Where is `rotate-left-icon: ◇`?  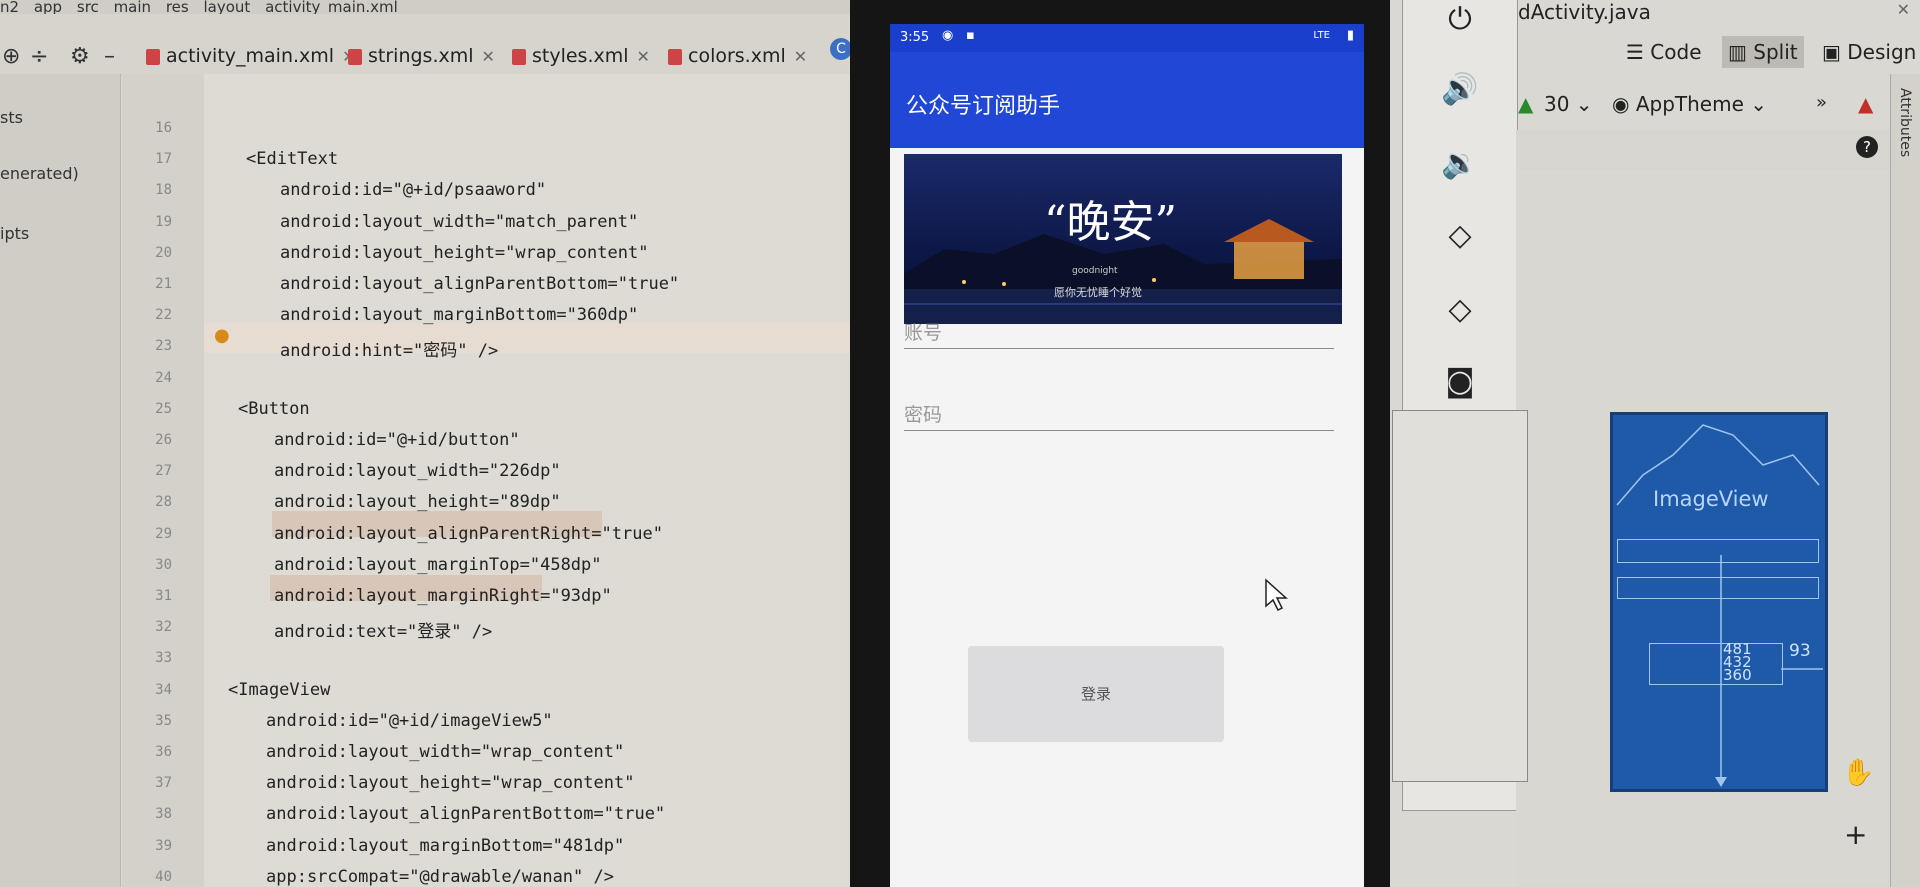 rotate-left-icon: ◇ is located at coordinates (1460, 235).